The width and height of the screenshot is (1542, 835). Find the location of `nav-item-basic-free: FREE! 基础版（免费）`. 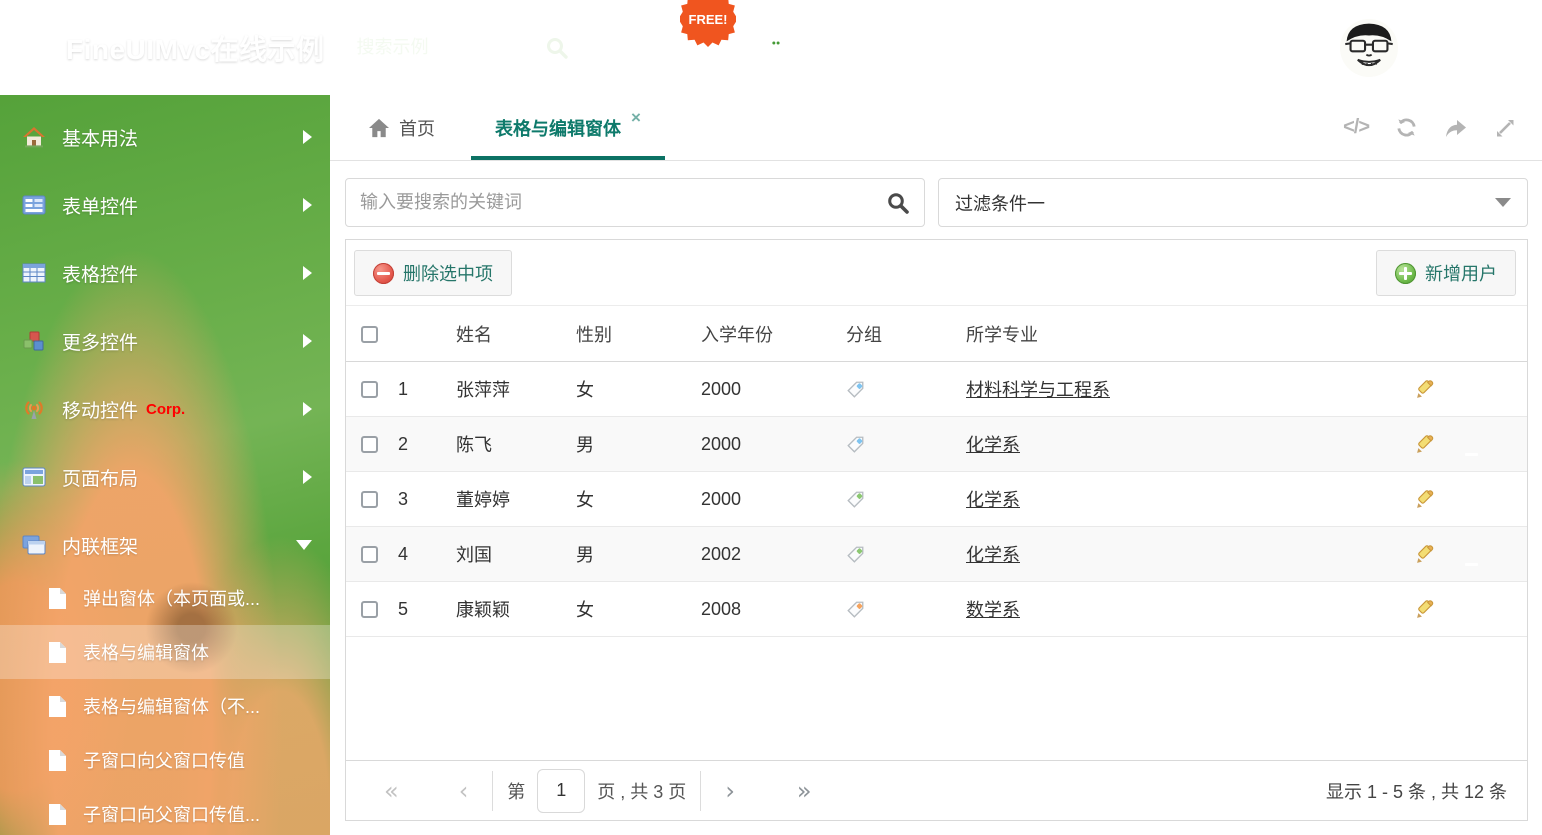

nav-item-basic-free: FREE! 基础版（免费） is located at coordinates (763, 47).